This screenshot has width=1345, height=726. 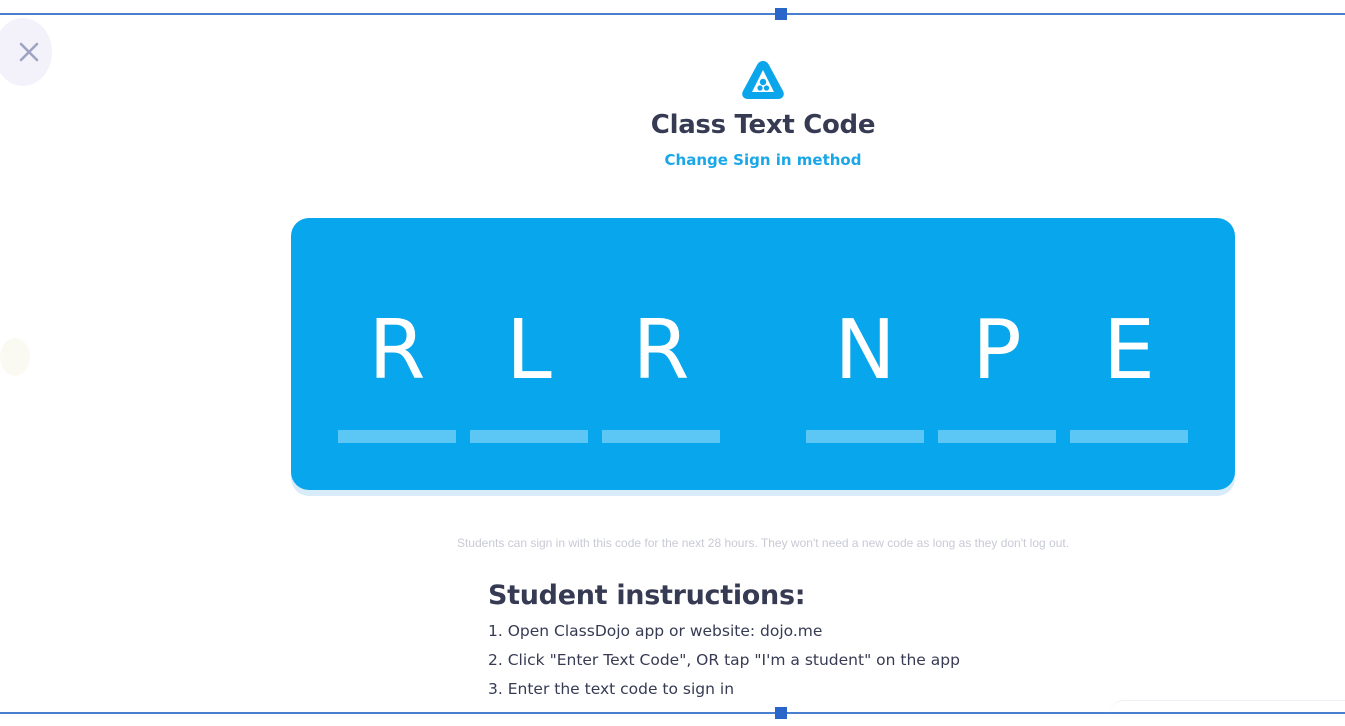 What do you see at coordinates (529, 350) in the screenshot?
I see `code-character: L` at bounding box center [529, 350].